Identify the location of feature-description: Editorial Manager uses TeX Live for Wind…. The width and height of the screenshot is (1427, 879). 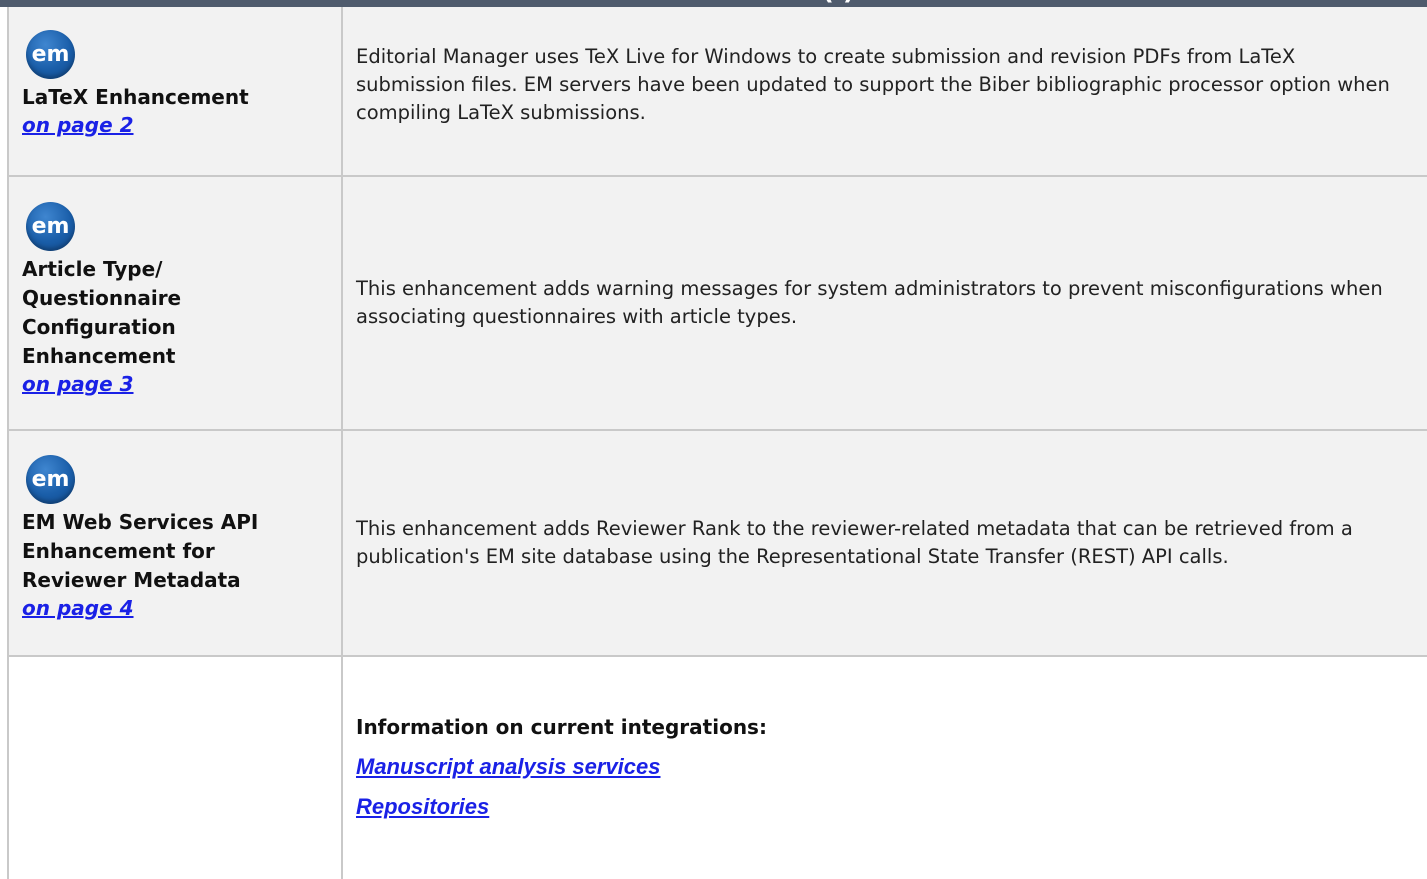
(873, 84).